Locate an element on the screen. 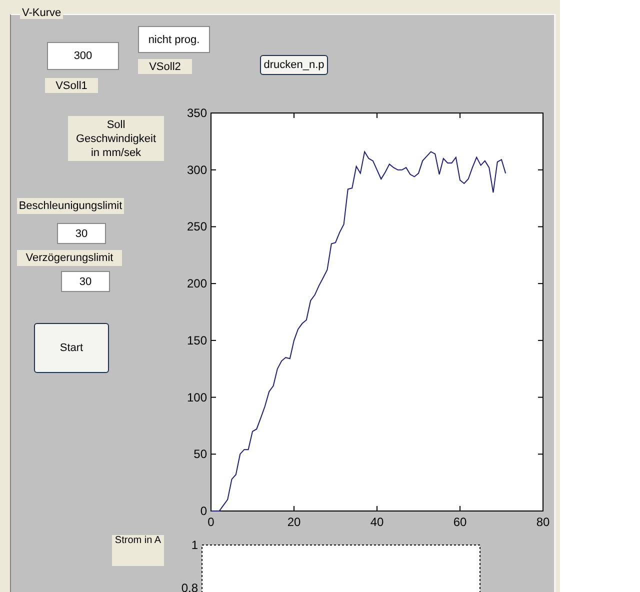 Image resolution: width=640 pixels, height=592 pixels. y-tick-label: 350 is located at coordinates (196, 113).